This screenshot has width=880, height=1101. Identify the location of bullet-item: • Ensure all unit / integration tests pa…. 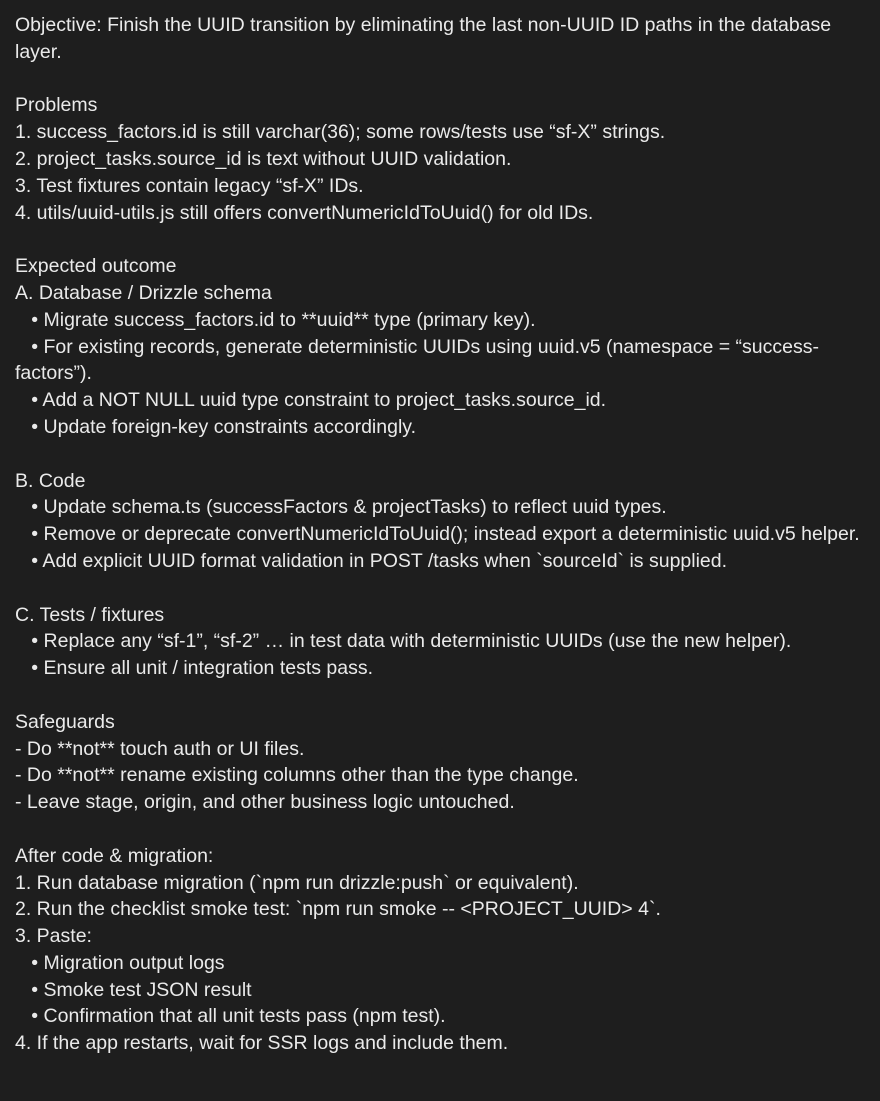
(194, 668).